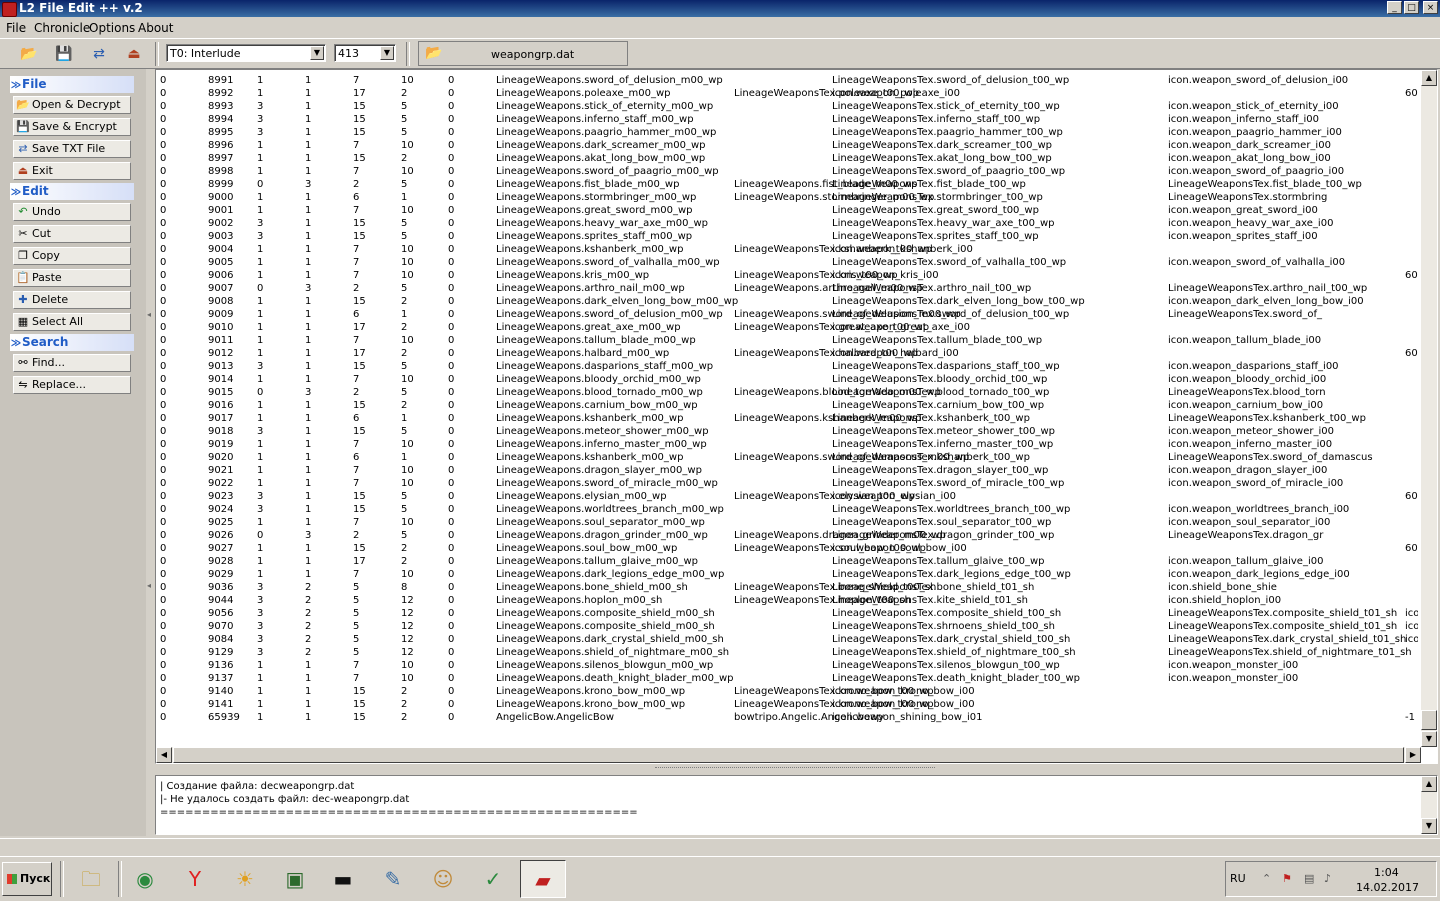 The width and height of the screenshot is (1440, 901). What do you see at coordinates (1238, 878) in the screenshot?
I see `language-indicator: RU` at bounding box center [1238, 878].